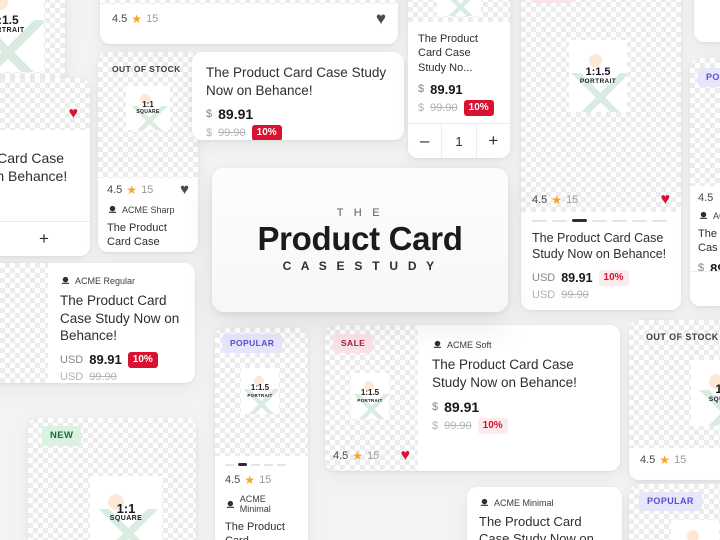 This screenshot has width=720, height=540. I want to click on card-media: SALE 1:1.5 PORTRAIT 4.5 ★ 15 ♥, so click(601, 106).